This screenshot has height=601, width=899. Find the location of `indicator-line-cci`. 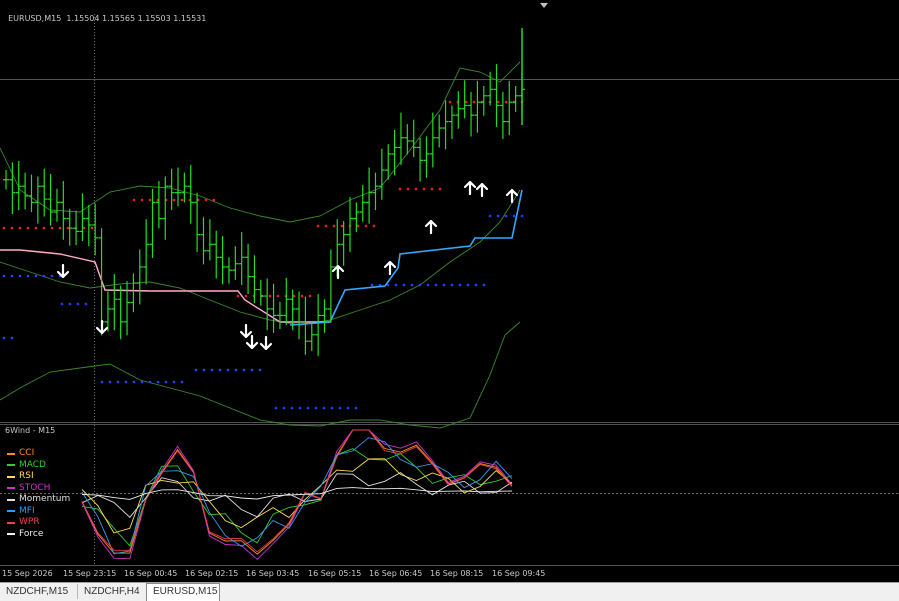

indicator-line-cci is located at coordinates (297, 492).